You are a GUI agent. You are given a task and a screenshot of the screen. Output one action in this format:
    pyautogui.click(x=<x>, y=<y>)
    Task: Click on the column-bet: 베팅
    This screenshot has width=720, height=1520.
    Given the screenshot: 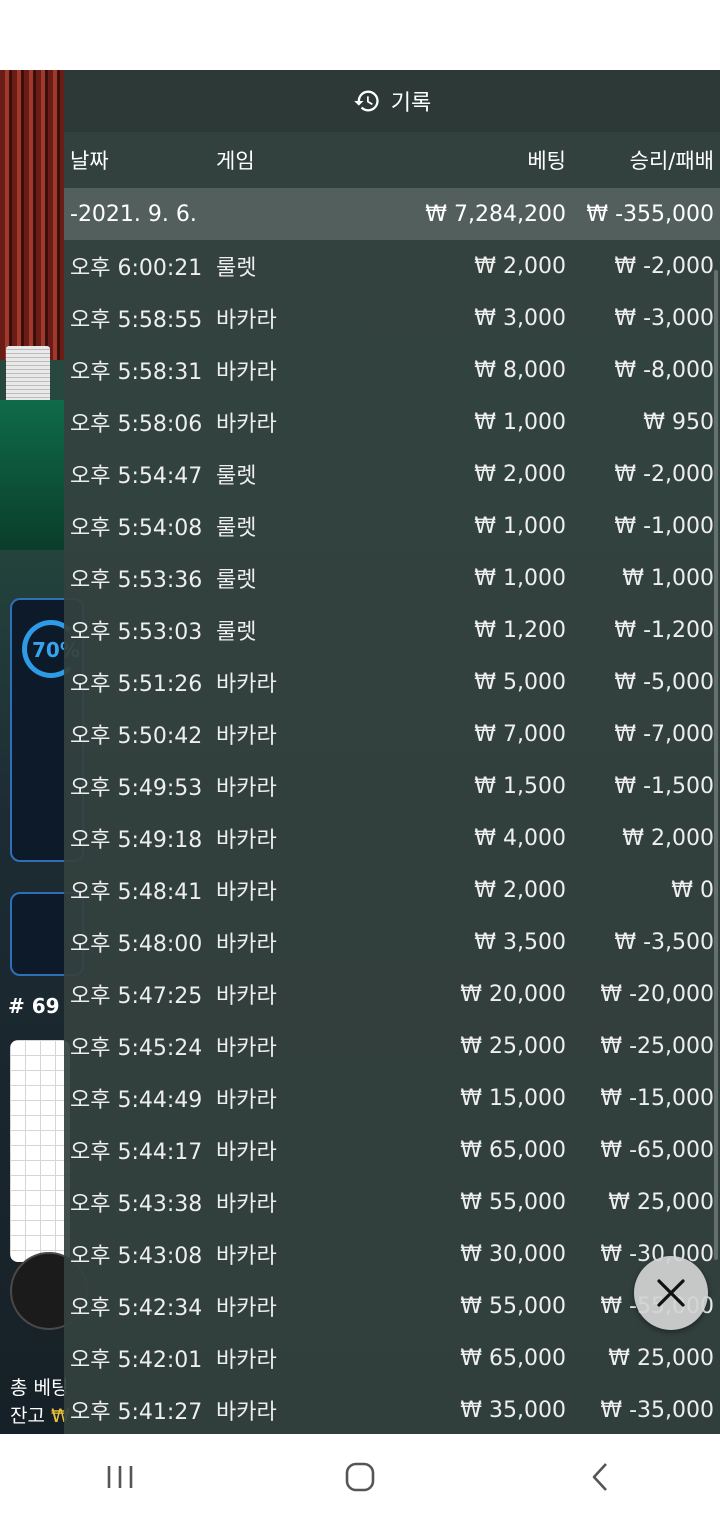 What is the action you would take?
    pyautogui.click(x=546, y=161)
    